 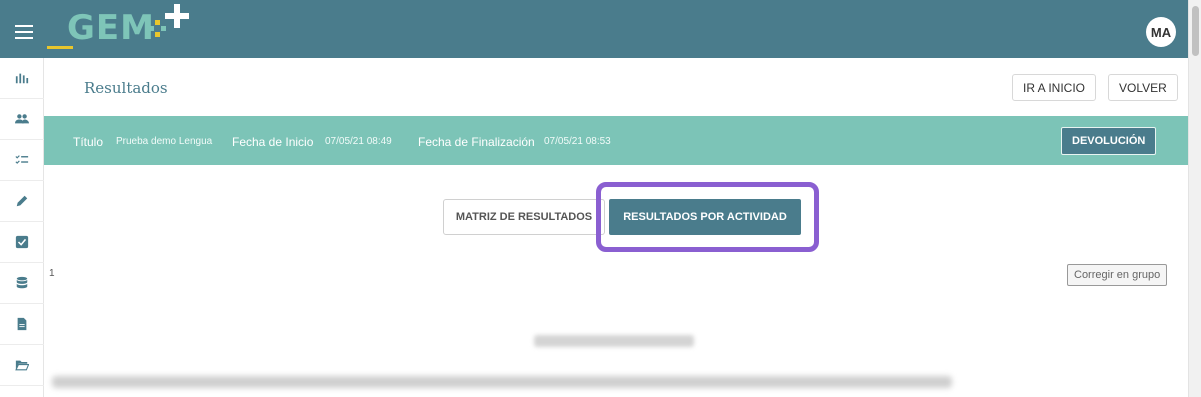 I want to click on sidebar-item-database, so click(x=22, y=283).